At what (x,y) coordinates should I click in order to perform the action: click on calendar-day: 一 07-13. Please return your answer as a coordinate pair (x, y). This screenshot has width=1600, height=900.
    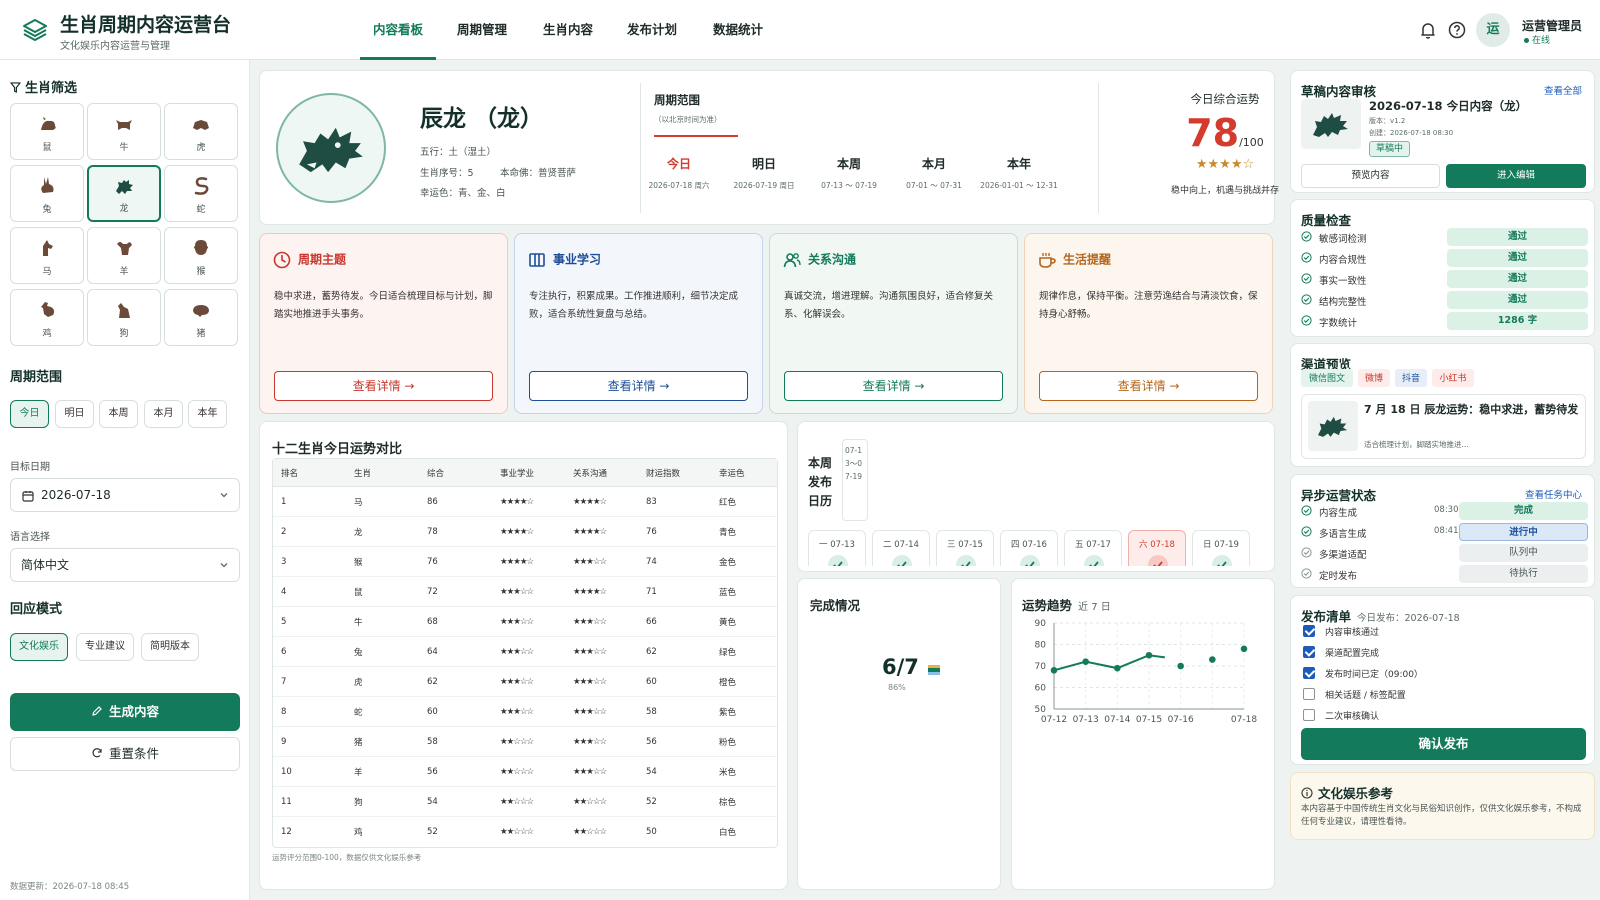
    Looking at the image, I should click on (837, 548).